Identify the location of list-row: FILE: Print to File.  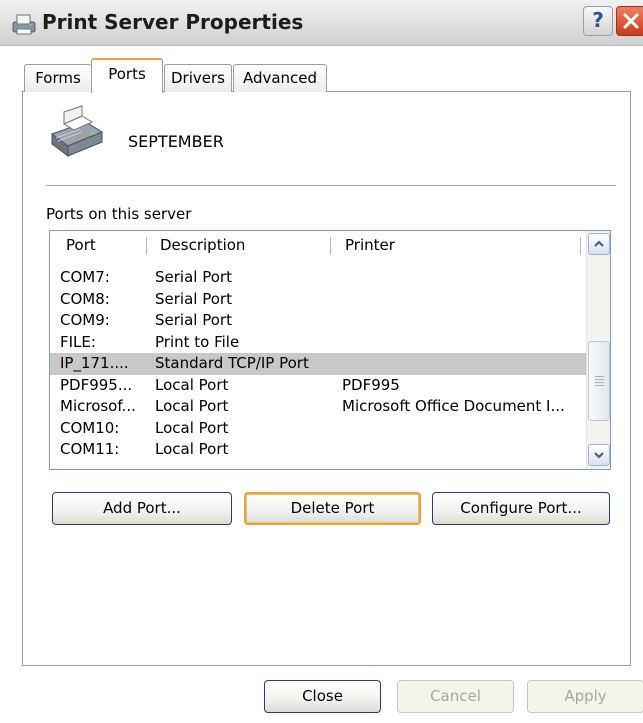
(318, 343).